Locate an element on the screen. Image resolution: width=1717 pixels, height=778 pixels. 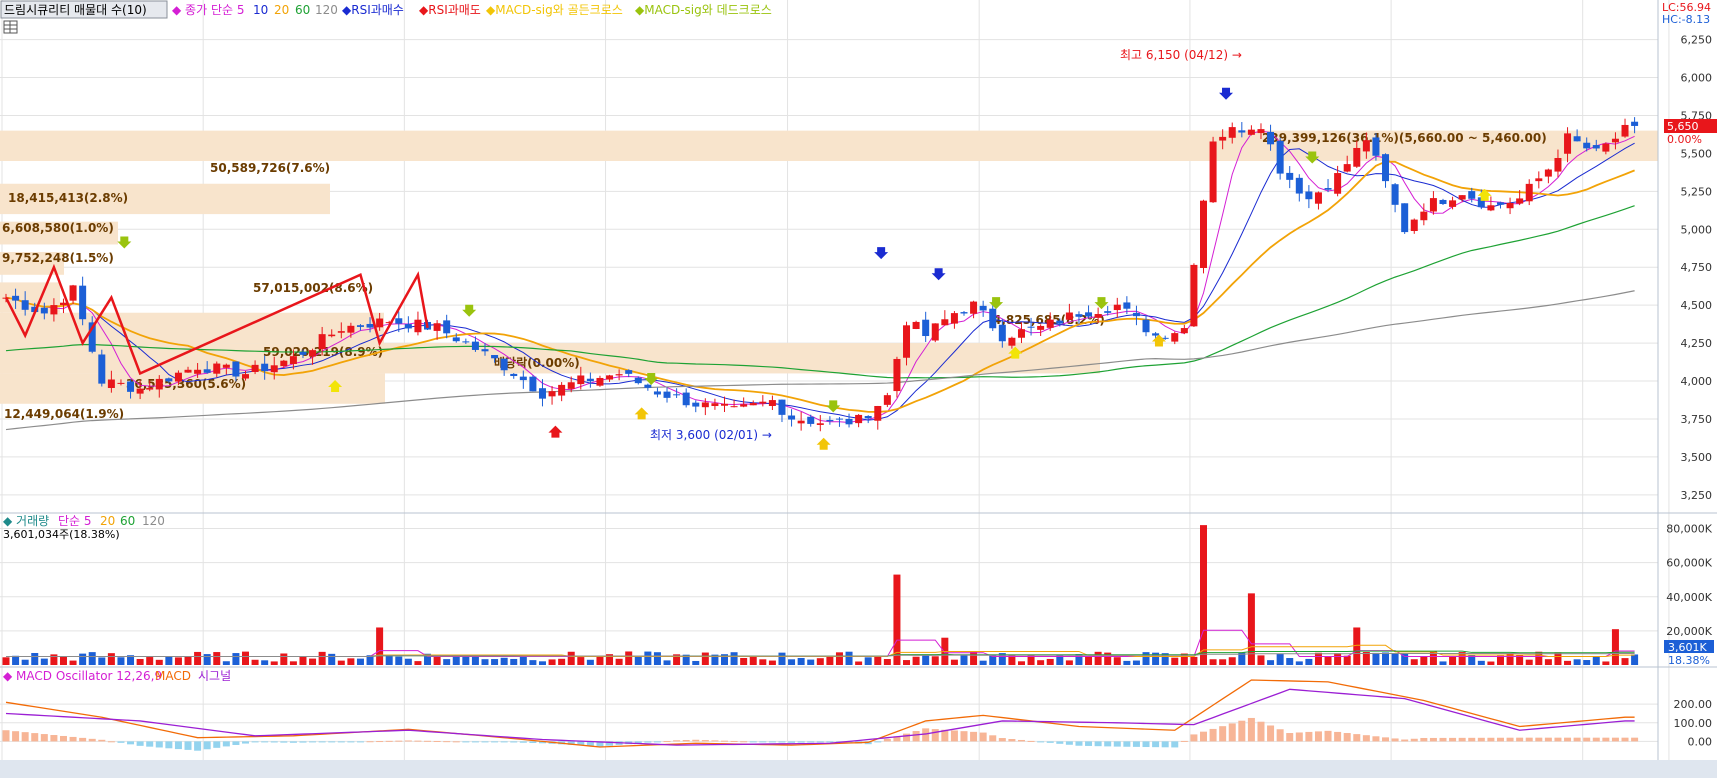
profile-label: 12,449,064(1.9%) is located at coordinates (64, 414).